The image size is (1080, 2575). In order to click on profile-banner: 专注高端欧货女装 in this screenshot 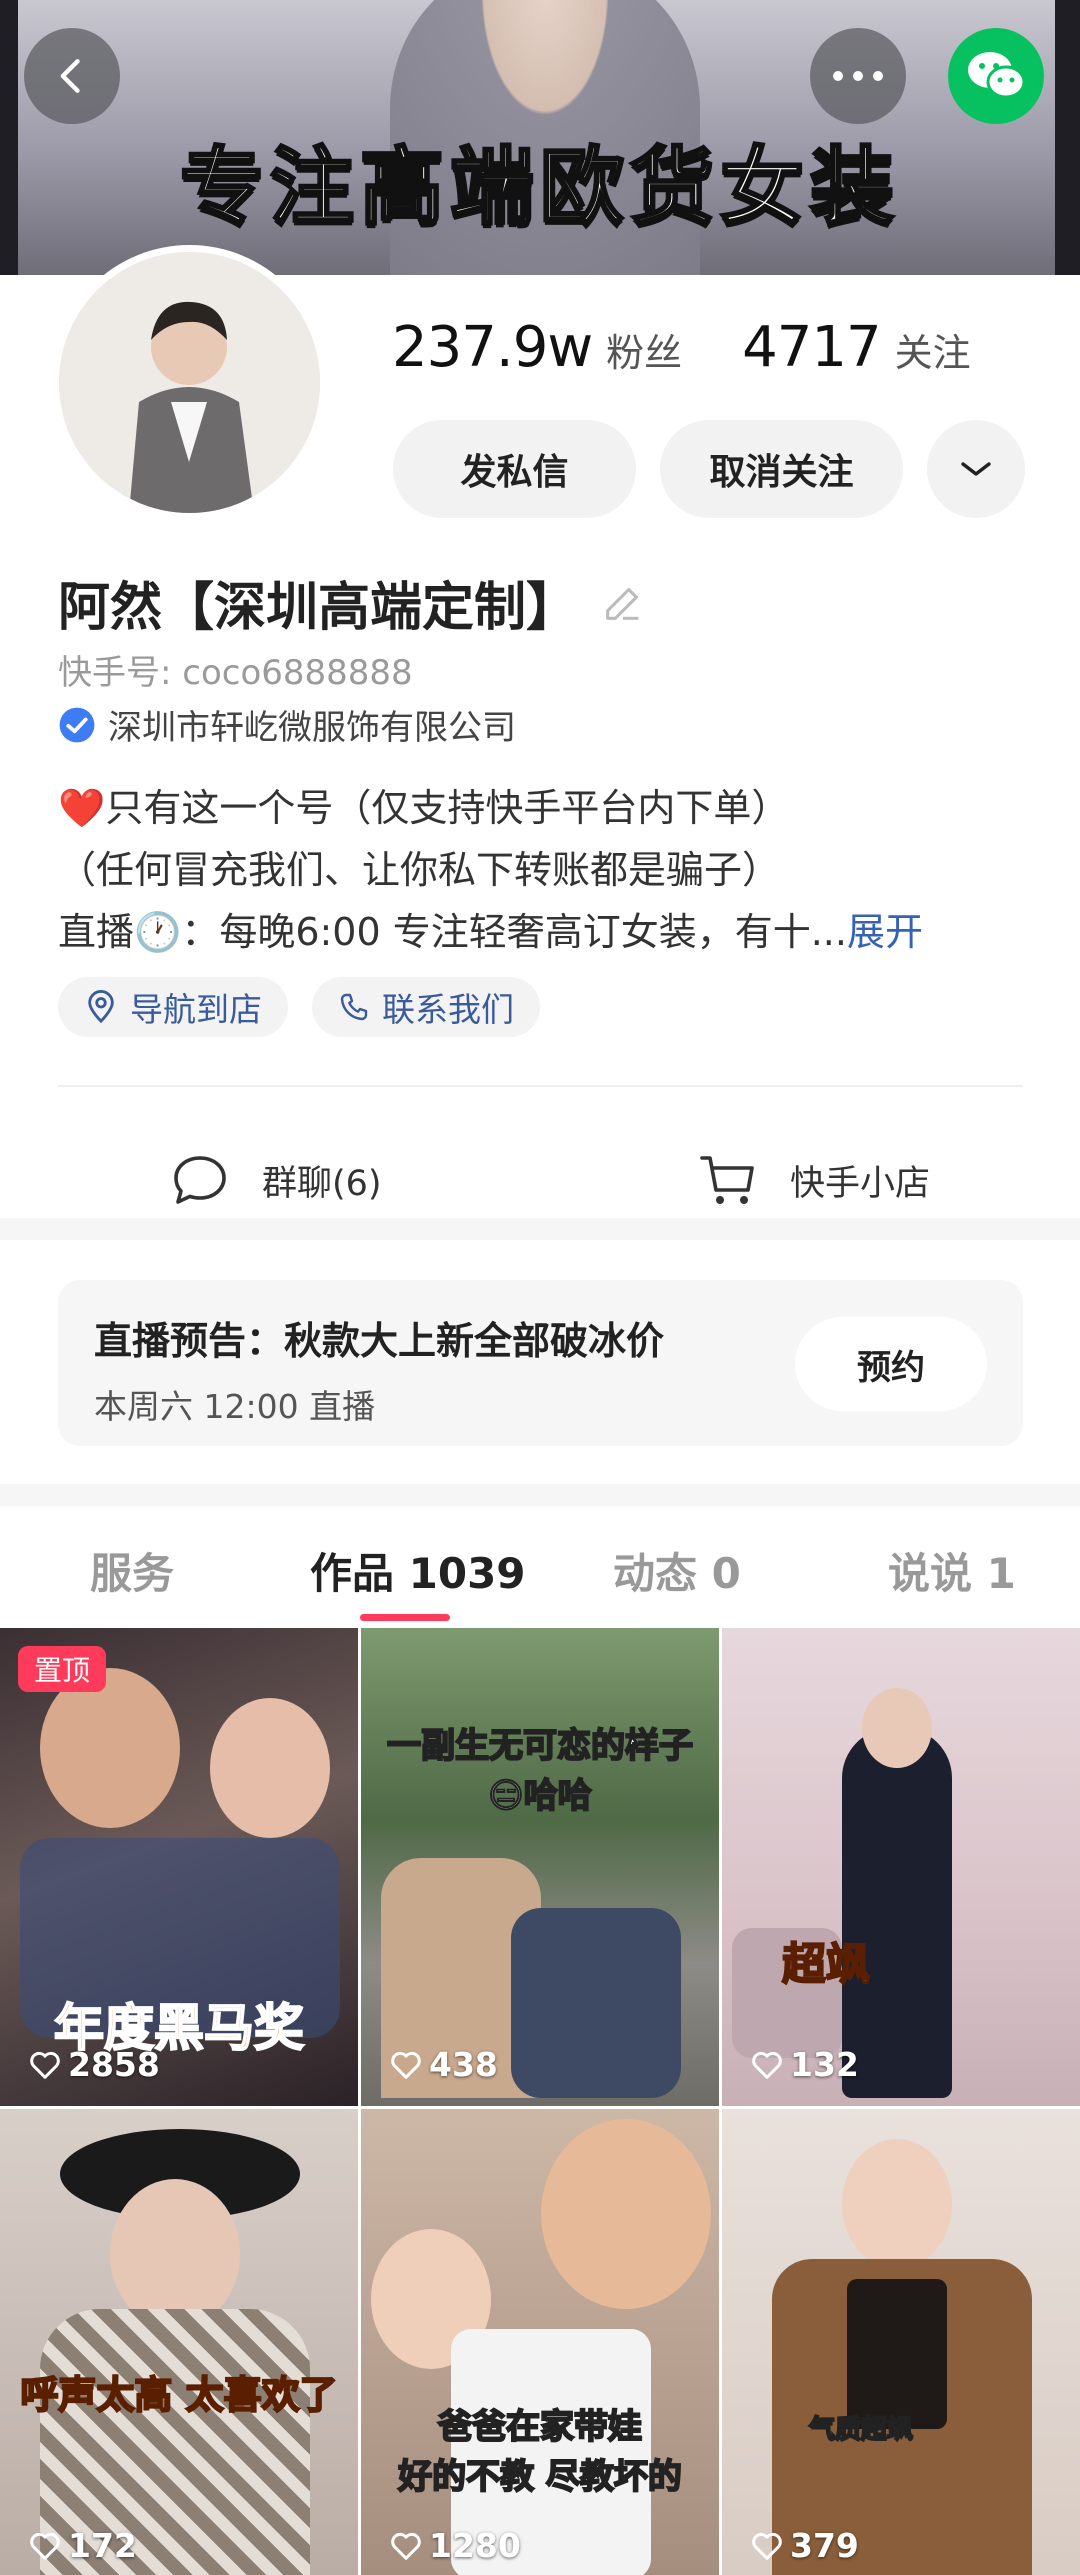, I will do `click(540, 137)`.